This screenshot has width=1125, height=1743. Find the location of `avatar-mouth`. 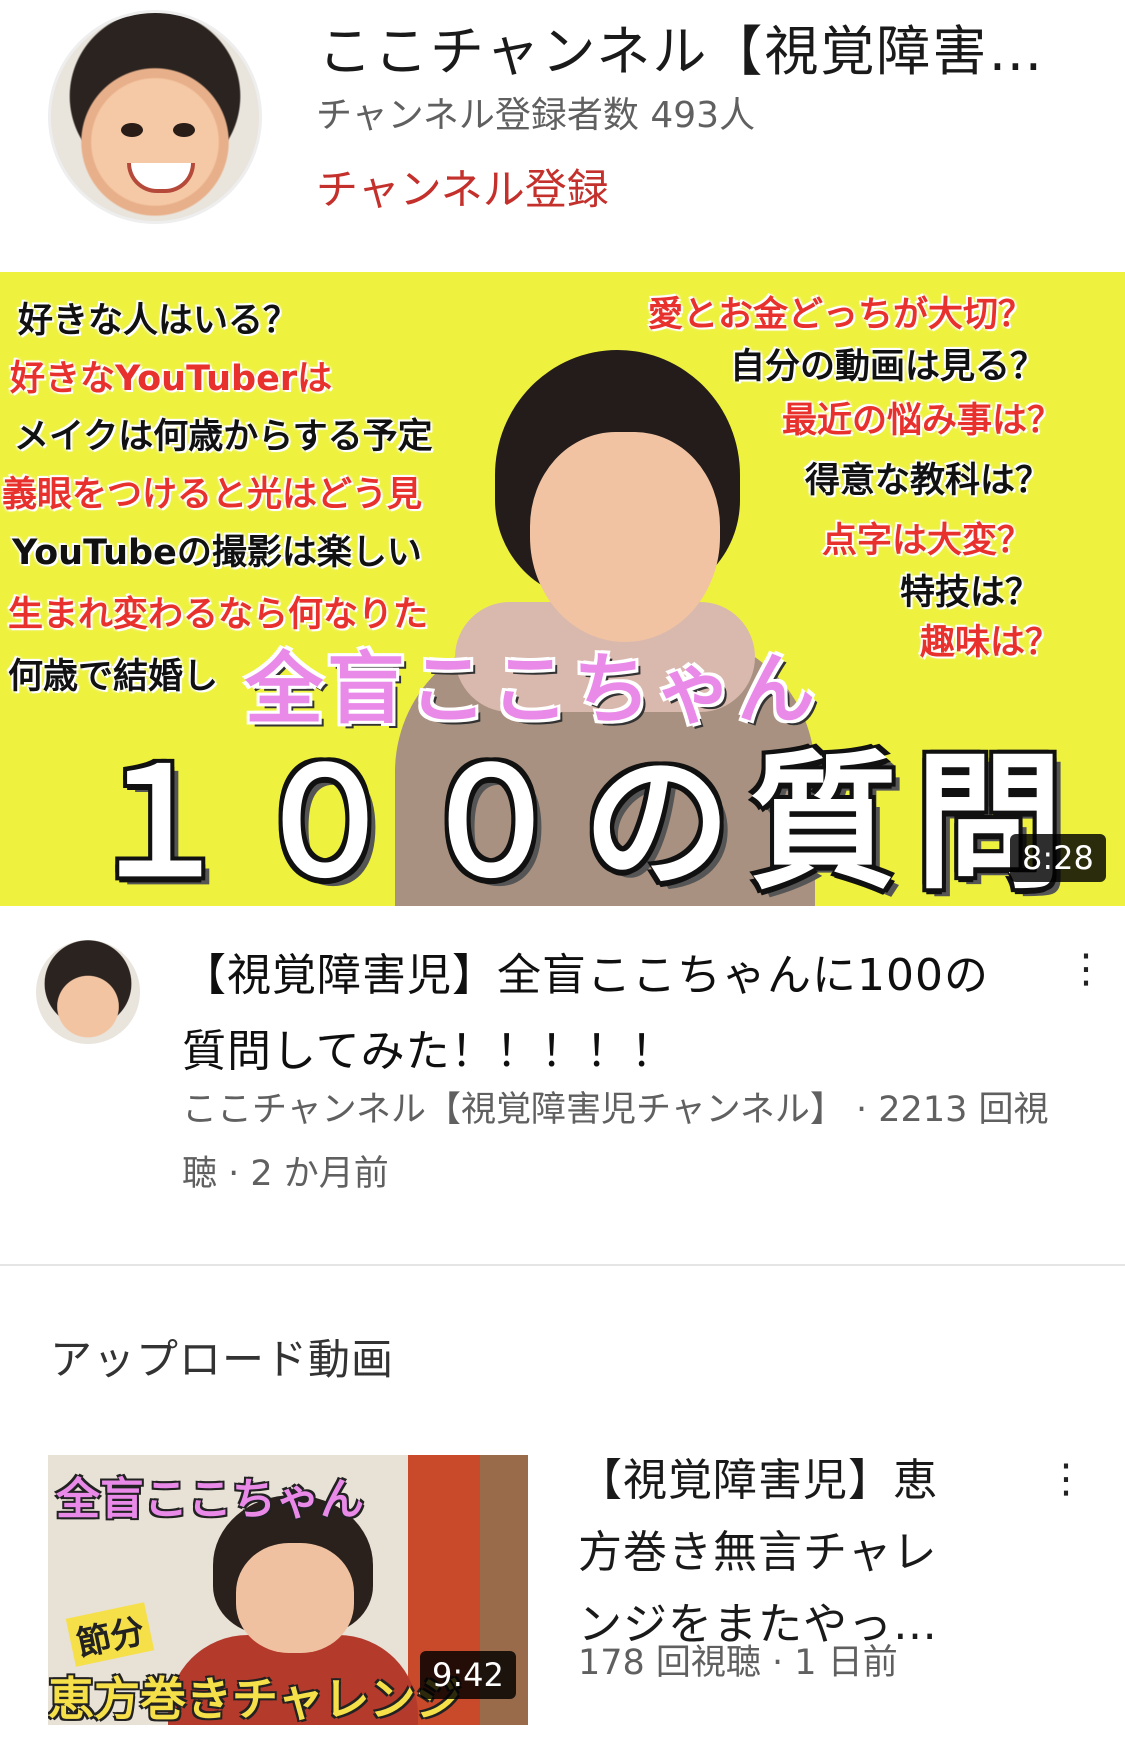

avatar-mouth is located at coordinates (161, 178).